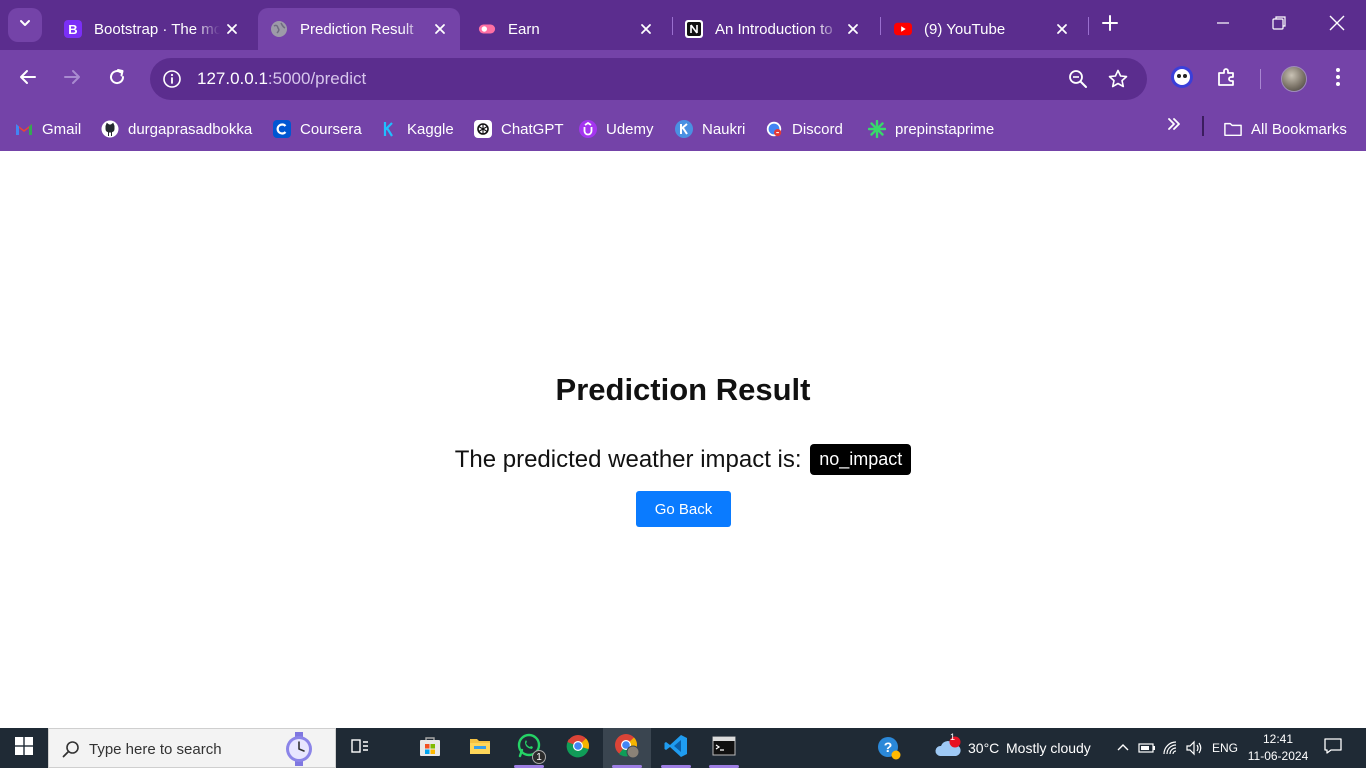 The image size is (1366, 768). I want to click on help-icon: ?, so click(889, 748).